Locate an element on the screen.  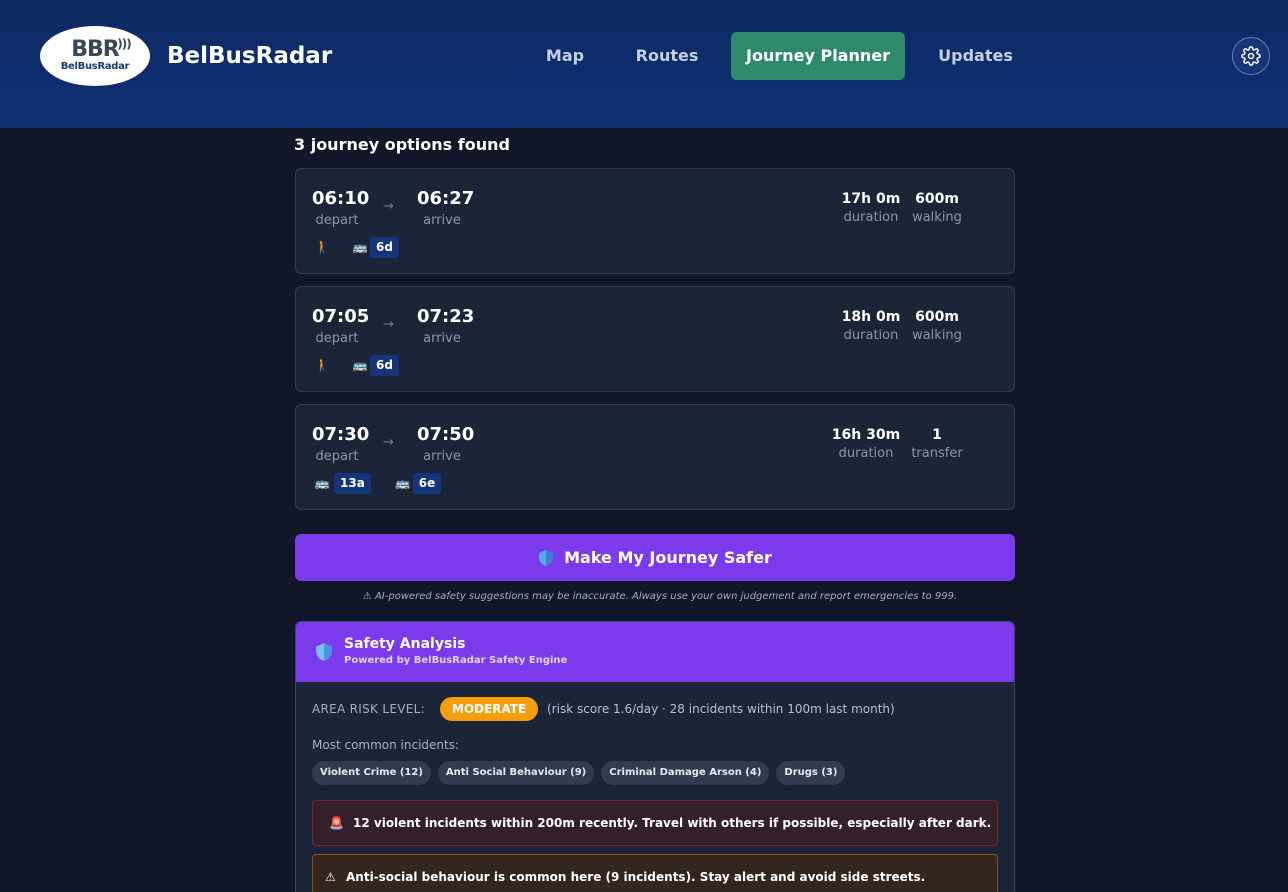
safety-title: Safety Analysis is located at coordinates (405, 644).